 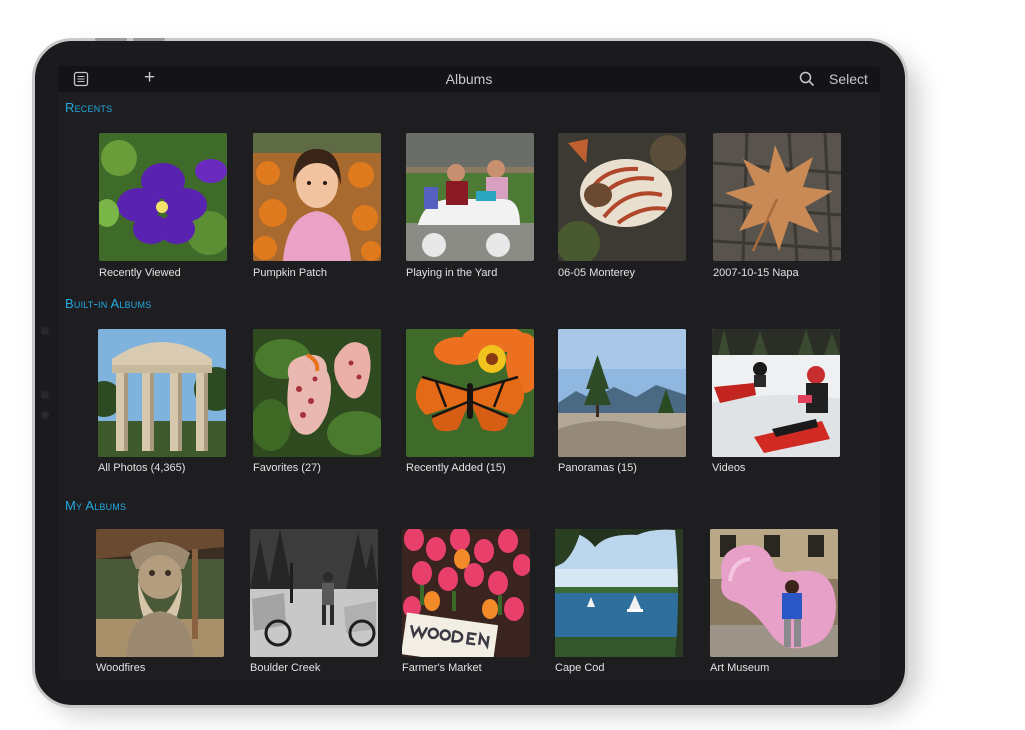 What do you see at coordinates (470, 393) in the screenshot?
I see `album-thumbnail-recently-added` at bounding box center [470, 393].